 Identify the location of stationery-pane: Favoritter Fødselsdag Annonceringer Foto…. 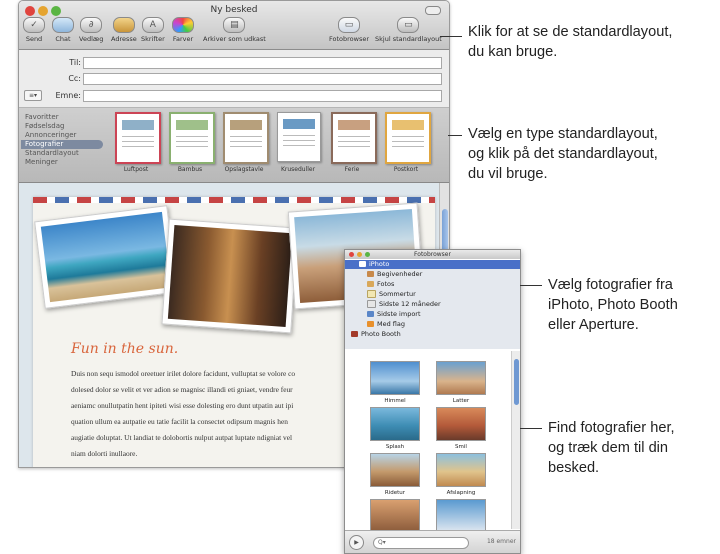
(234, 145).